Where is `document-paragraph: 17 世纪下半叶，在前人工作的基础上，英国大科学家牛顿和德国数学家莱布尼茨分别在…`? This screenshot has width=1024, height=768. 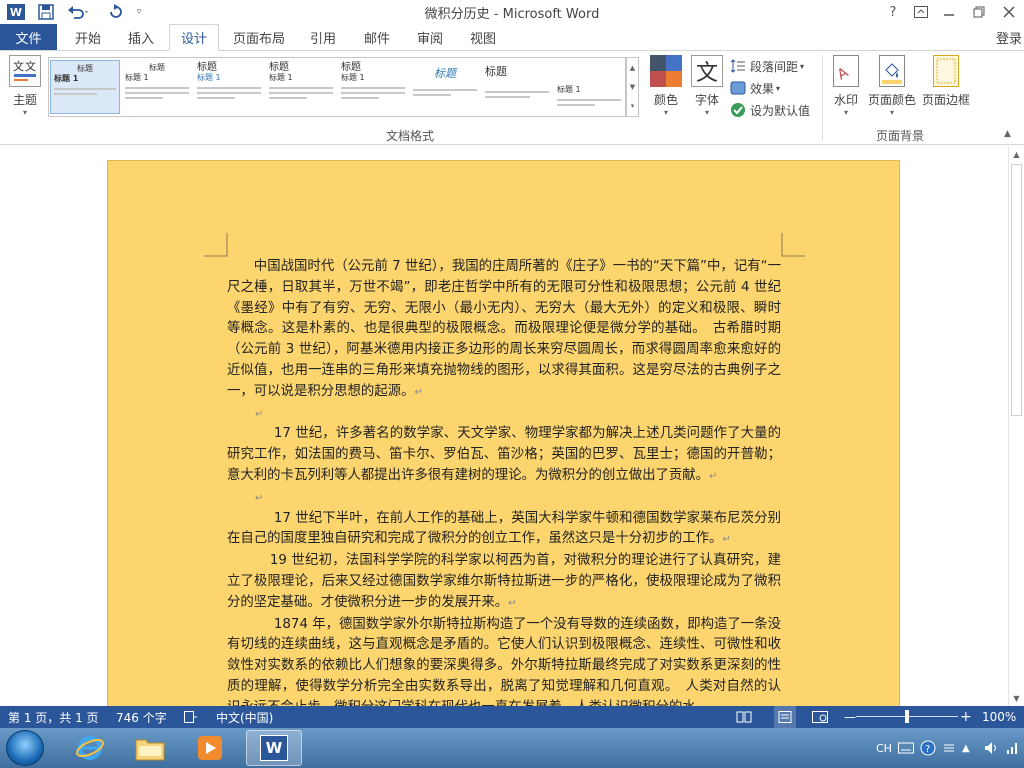 document-paragraph: 17 世纪下半叶，在前人工作的基础上，英国大科学家牛顿和德国数学家莱布尼茨分别在… is located at coordinates (504, 528).